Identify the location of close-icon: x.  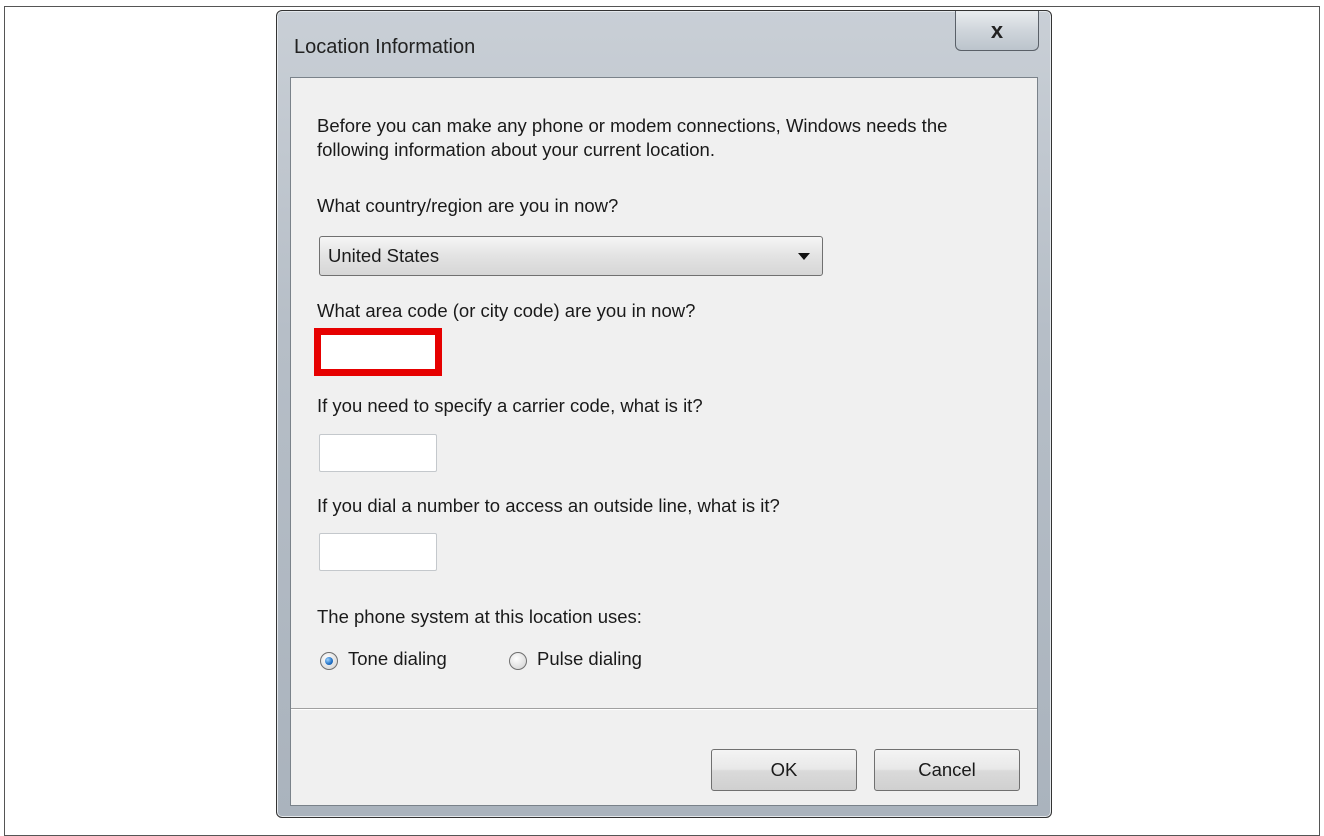
(997, 30).